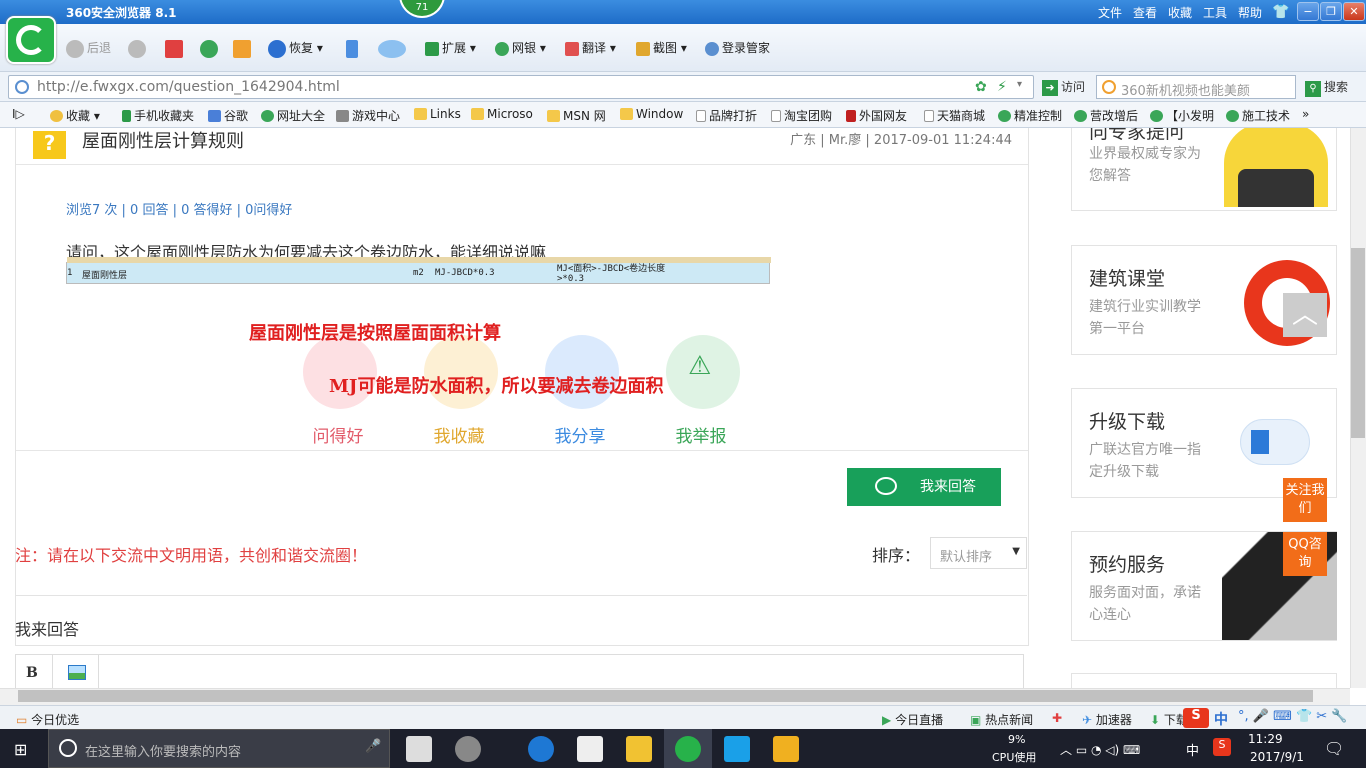 This screenshot has height=768, width=1366. Describe the element at coordinates (18, 114) in the screenshot. I see `bookmarks-toggle: I▷` at that location.